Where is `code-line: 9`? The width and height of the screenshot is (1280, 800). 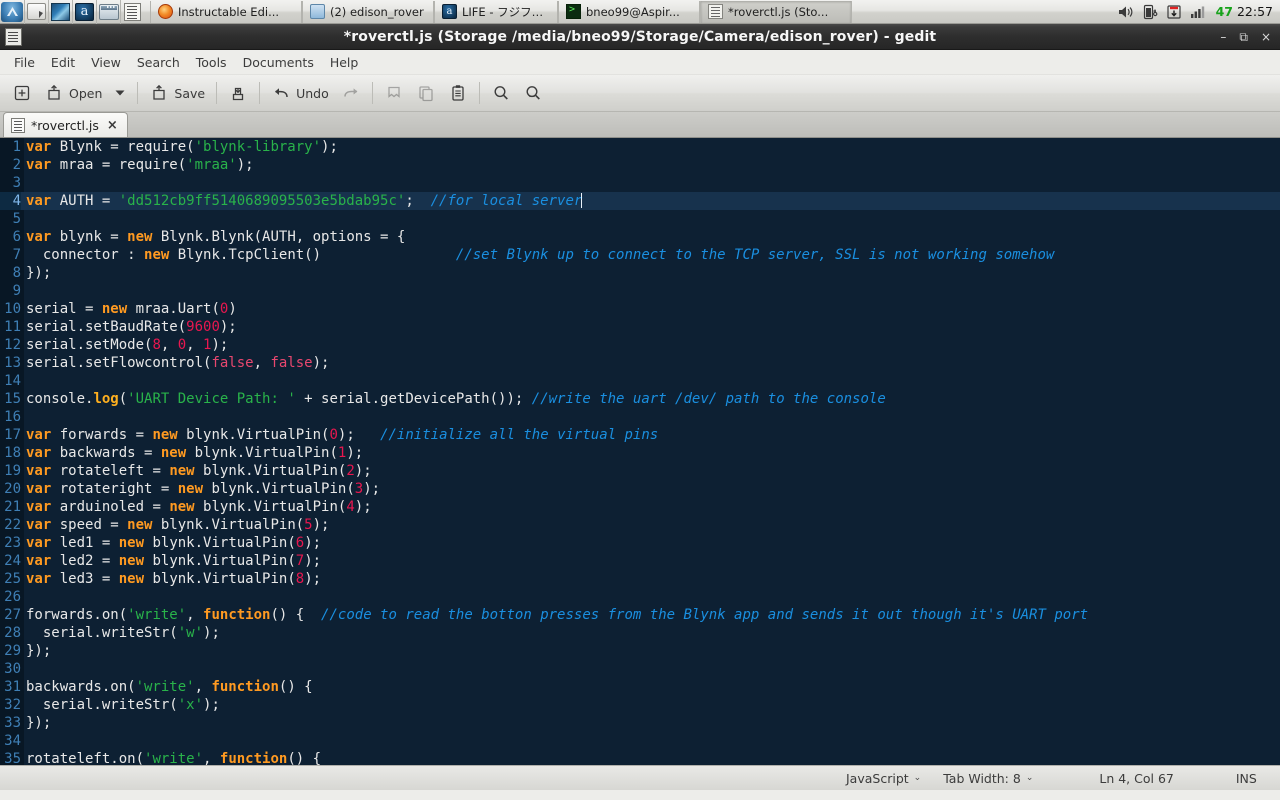 code-line: 9 is located at coordinates (640, 291).